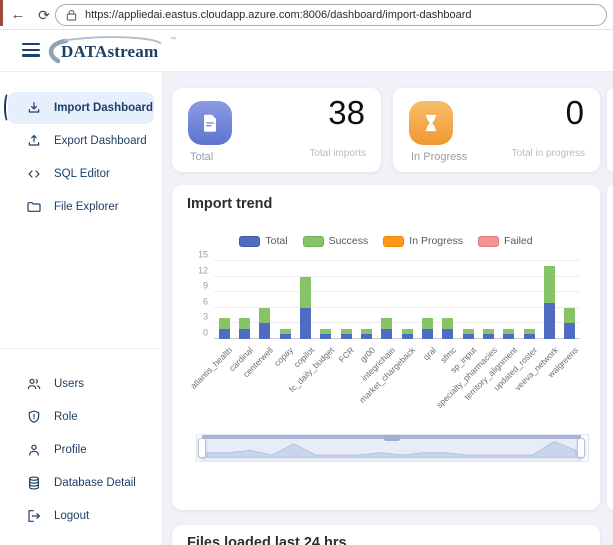  I want to click on bar-updated_roster, so click(529, 300).